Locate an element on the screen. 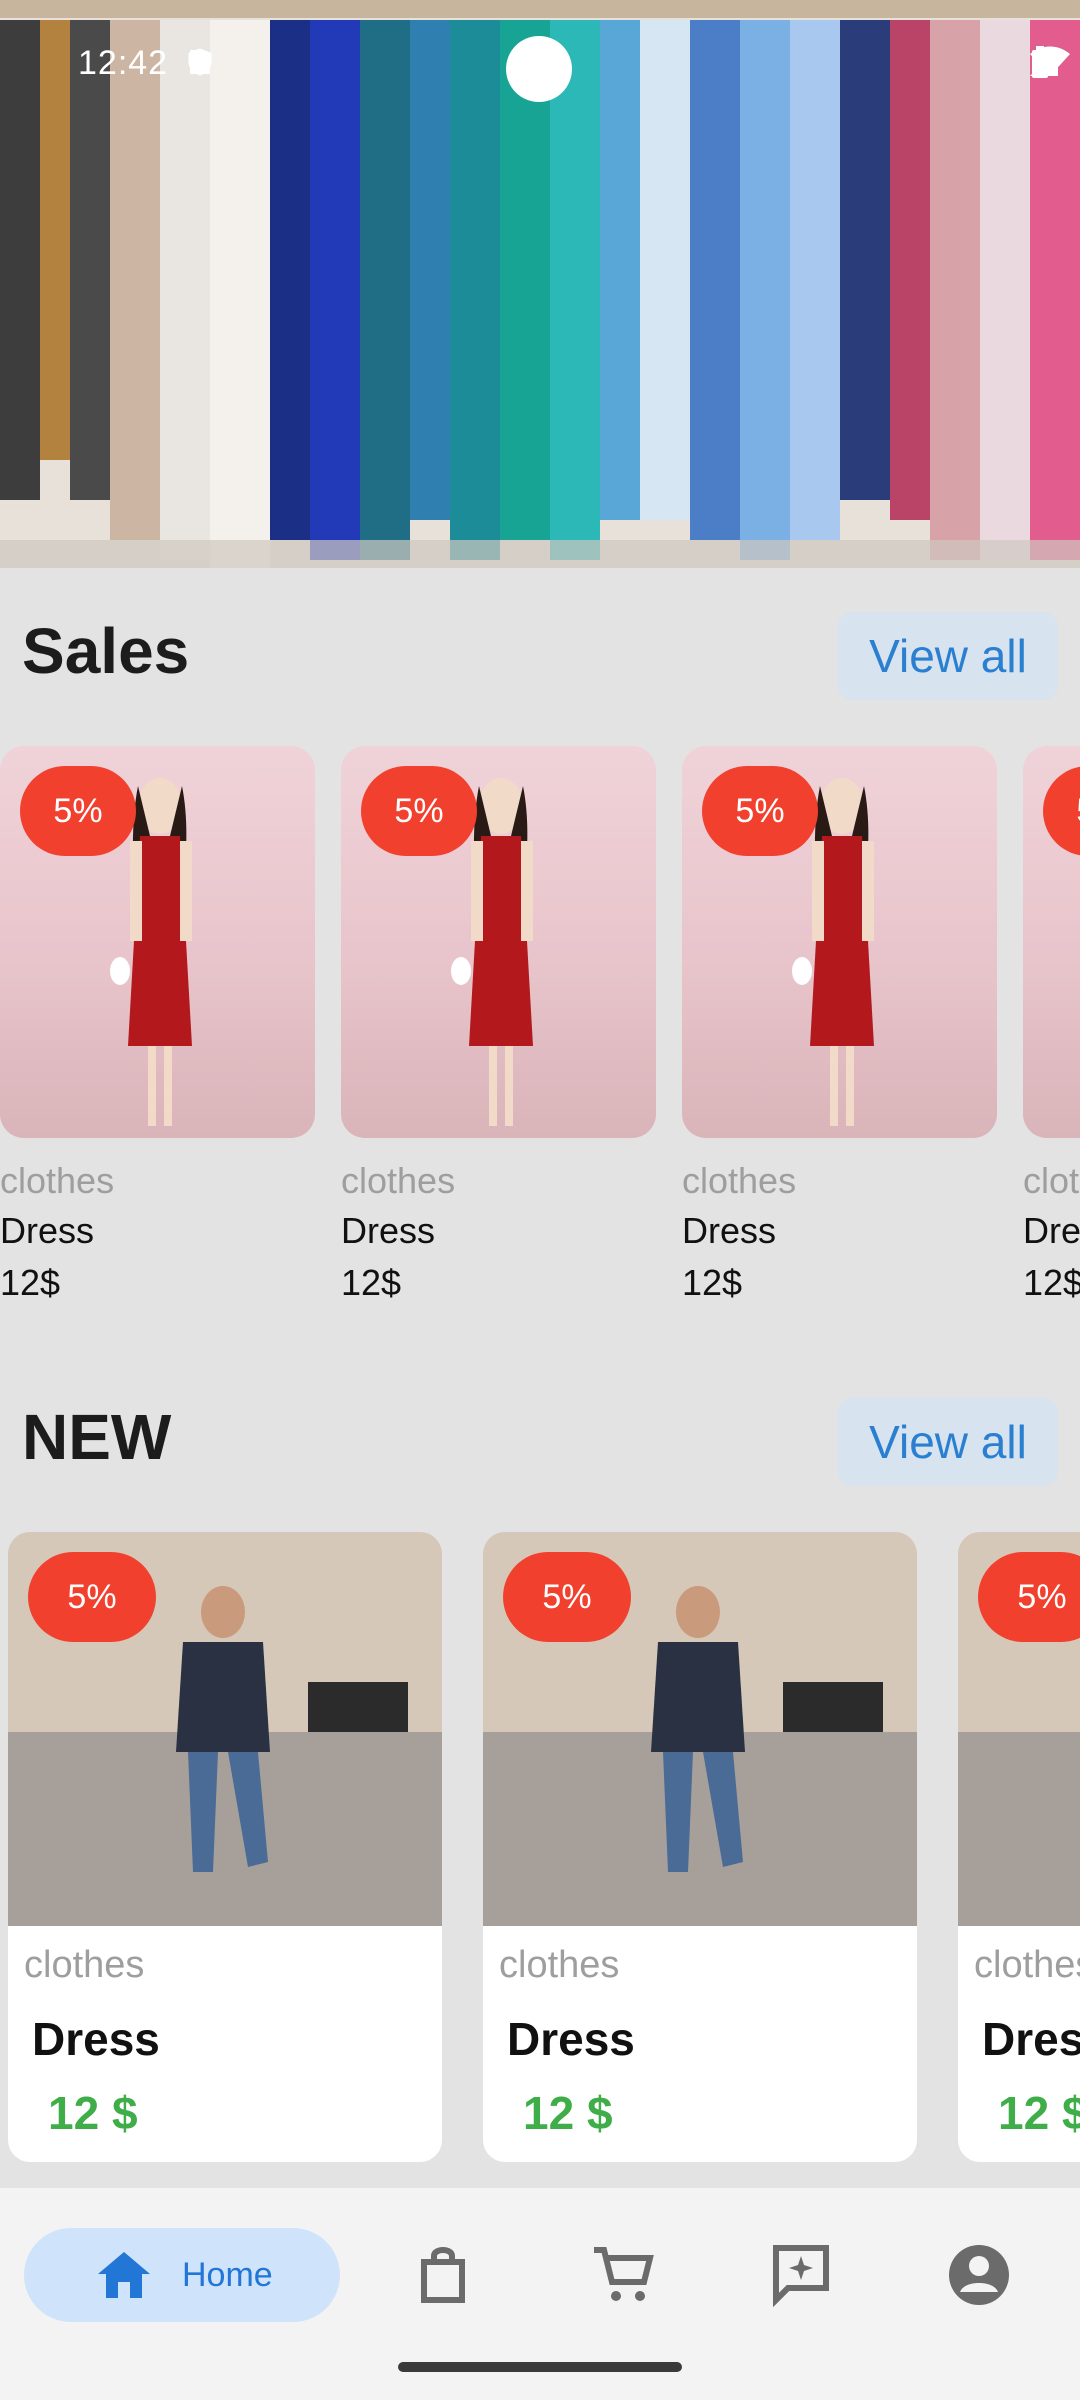 This screenshot has width=1080, height=2400. sim-card-icon is located at coordinates (200, 62).